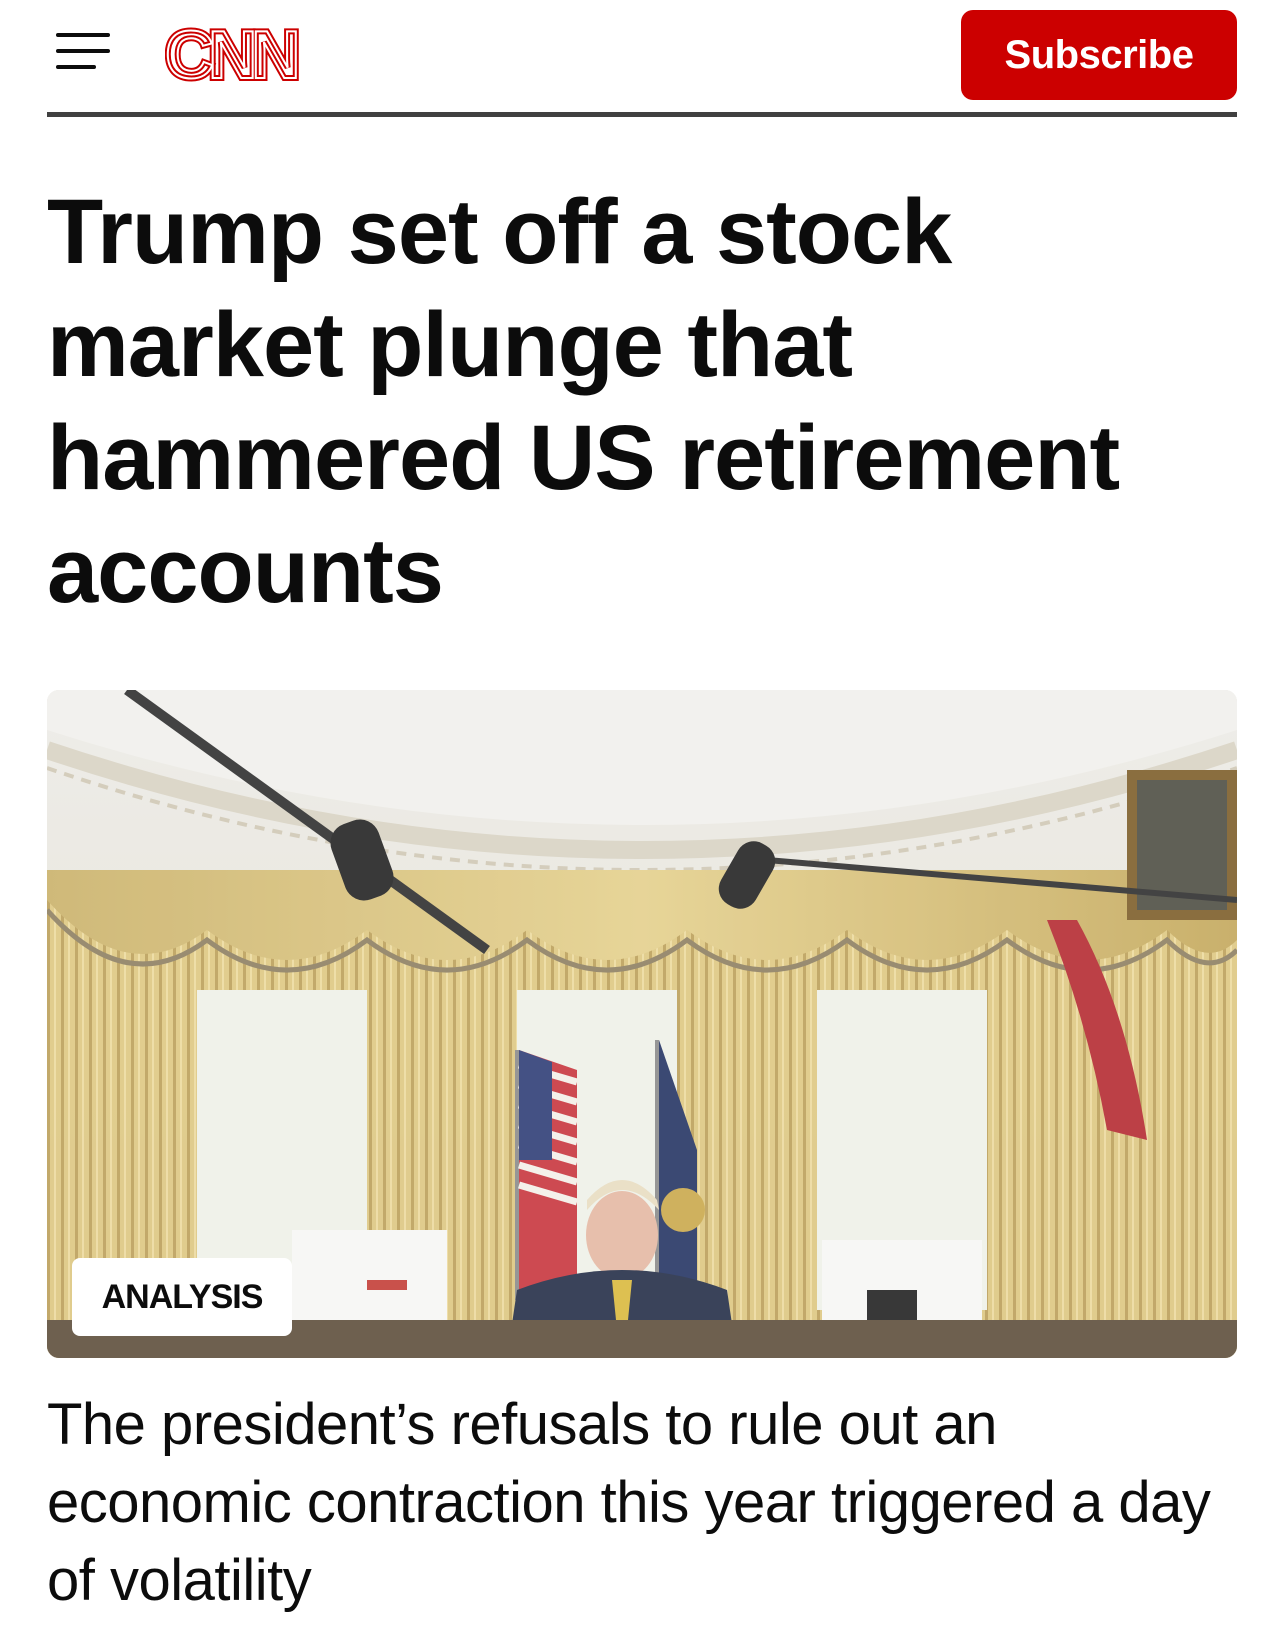  Describe the element at coordinates (1099, 55) in the screenshot. I see `subscribe-button: Subscribe` at that location.